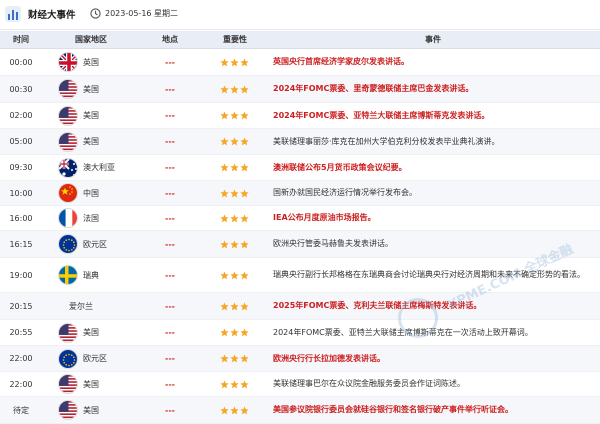 The width and height of the screenshot is (600, 424). Describe the element at coordinates (21, 332) in the screenshot. I see `event-time: 20:55` at that location.